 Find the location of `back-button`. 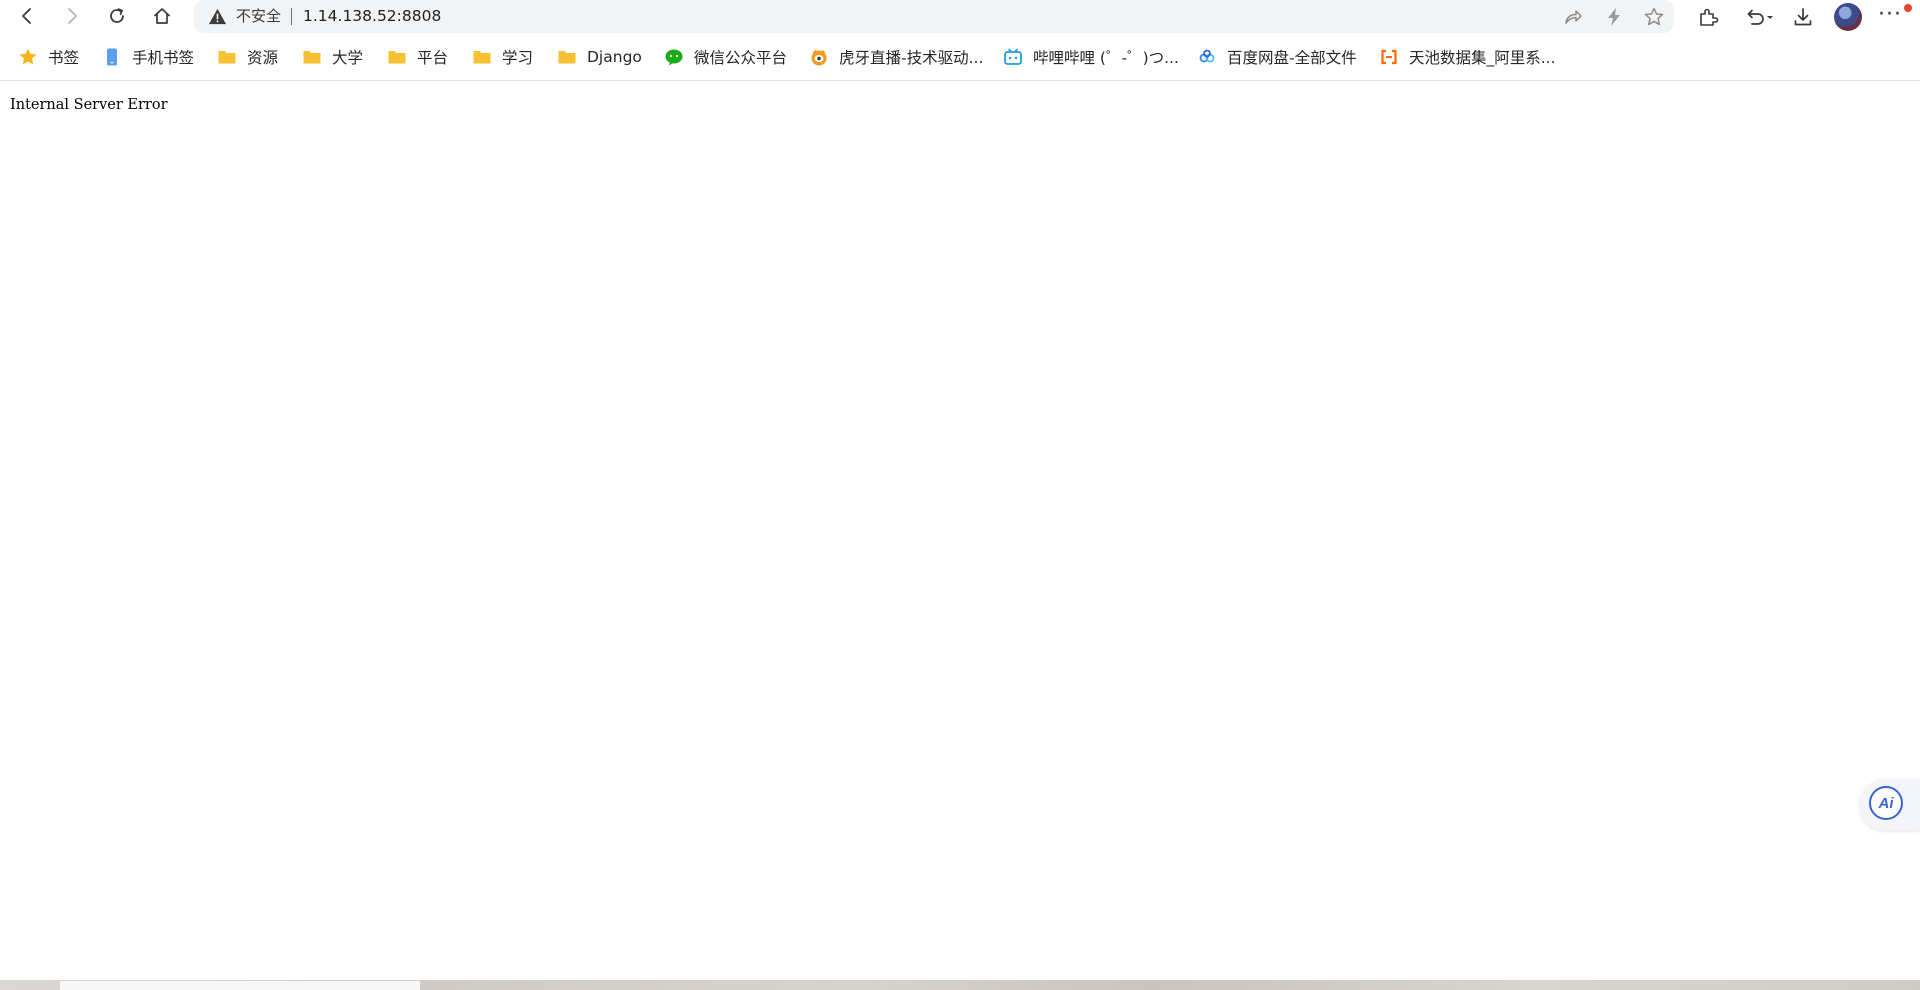

back-button is located at coordinates (27, 16).